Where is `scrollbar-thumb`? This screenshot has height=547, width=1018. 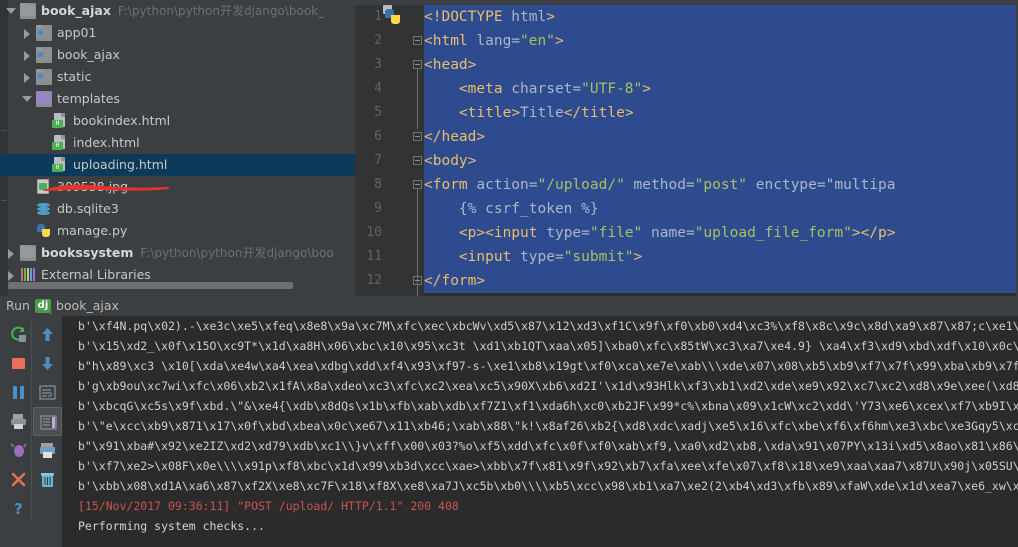 scrollbar-thumb is located at coordinates (150, 285).